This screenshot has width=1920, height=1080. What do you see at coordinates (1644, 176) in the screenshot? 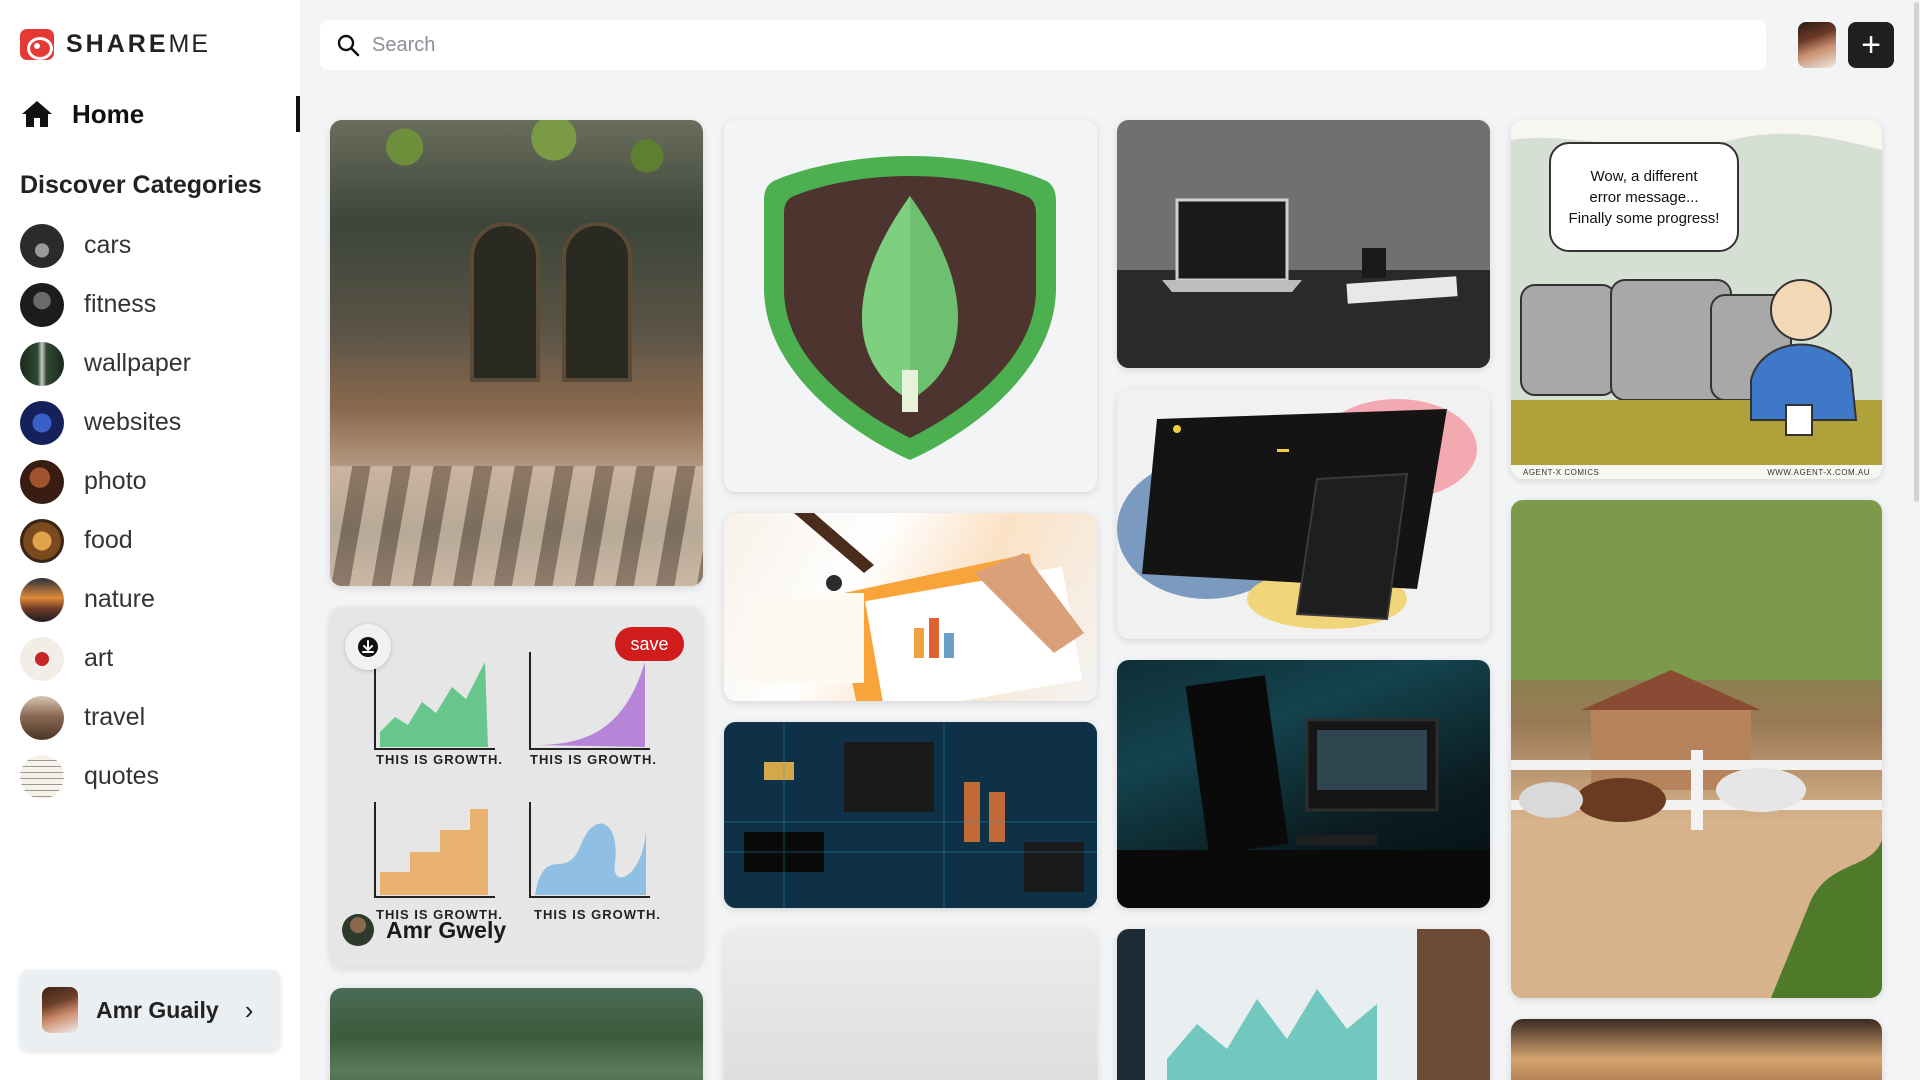
I see `comic-text: Wow, a different` at bounding box center [1644, 176].